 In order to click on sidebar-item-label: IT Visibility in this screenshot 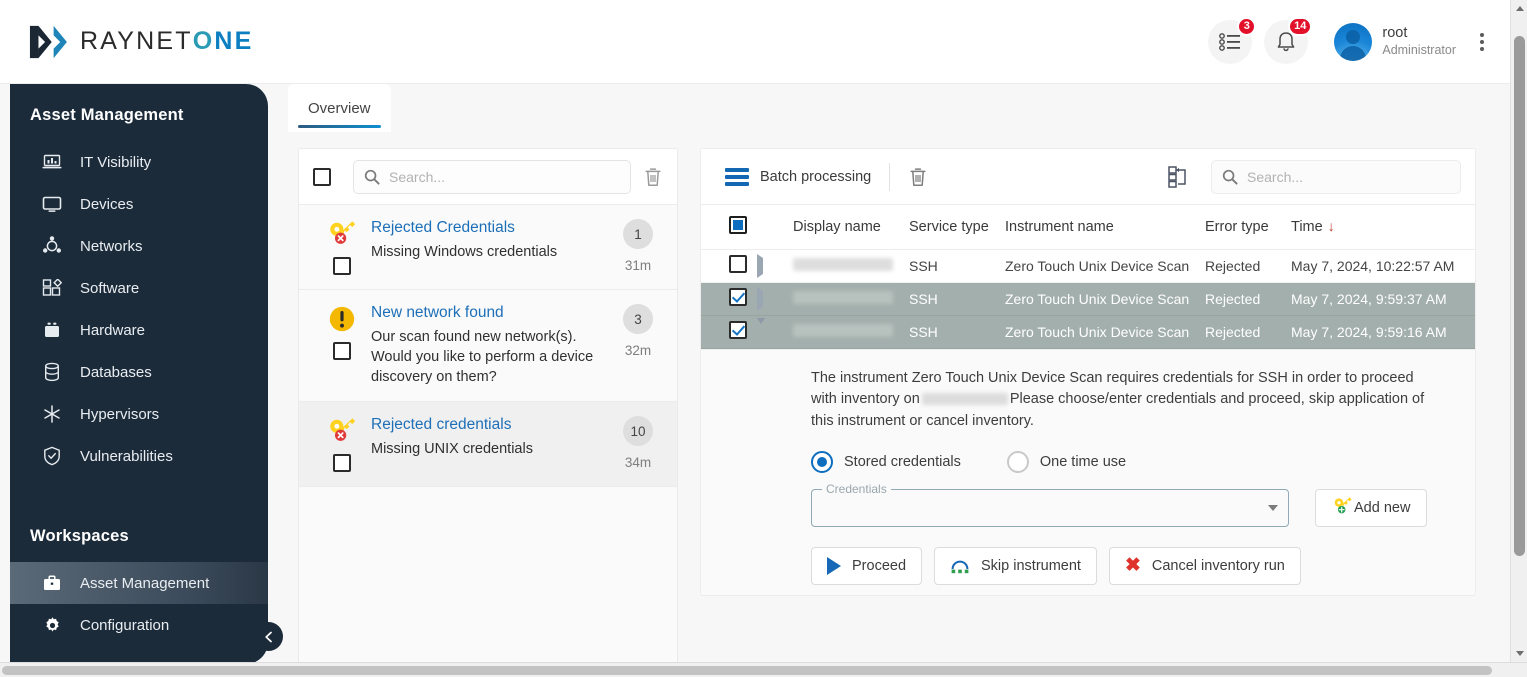, I will do `click(116, 162)`.